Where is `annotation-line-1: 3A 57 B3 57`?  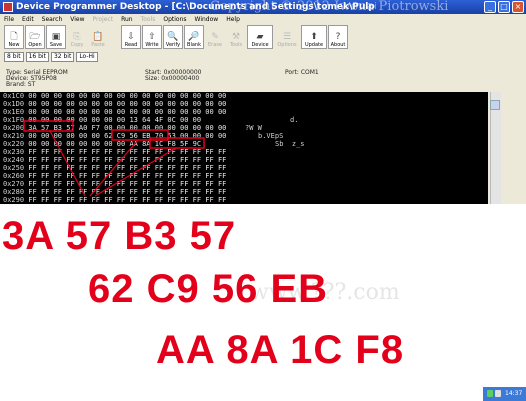
annotation-line-1: 3A 57 B3 57 is located at coordinates (119, 236).